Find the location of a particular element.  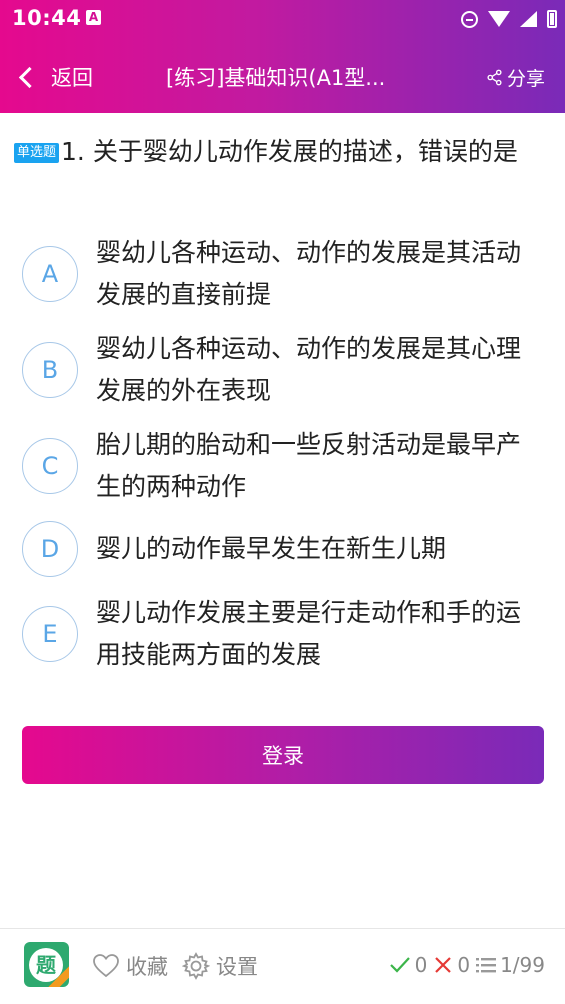

progress-count: 1/99 is located at coordinates (522, 965).